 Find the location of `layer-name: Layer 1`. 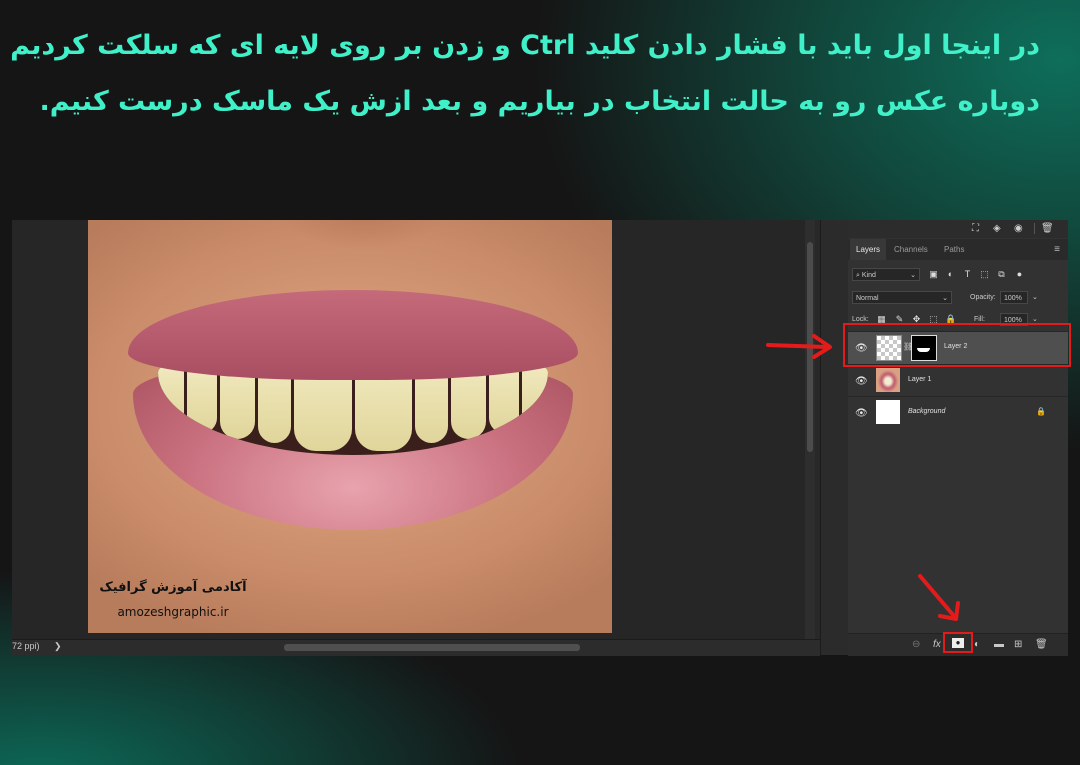

layer-name: Layer 1 is located at coordinates (919, 379).